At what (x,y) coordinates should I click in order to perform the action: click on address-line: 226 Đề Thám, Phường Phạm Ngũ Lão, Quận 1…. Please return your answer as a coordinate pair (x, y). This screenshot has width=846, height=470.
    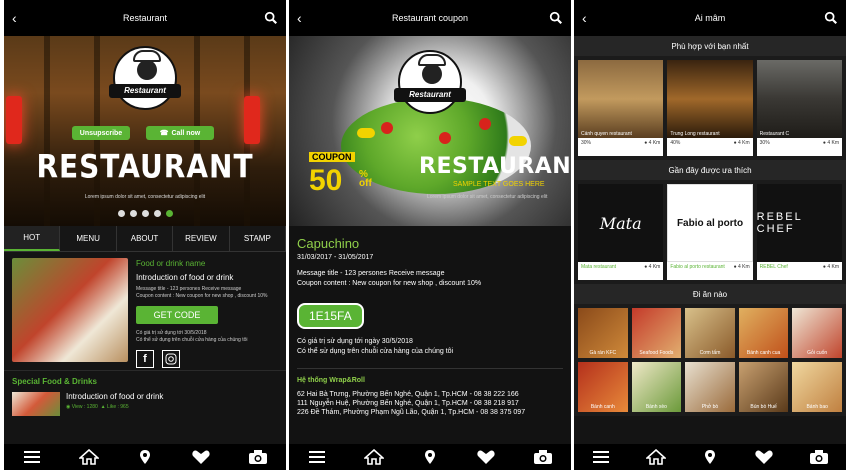
    Looking at the image, I should click on (411, 413).